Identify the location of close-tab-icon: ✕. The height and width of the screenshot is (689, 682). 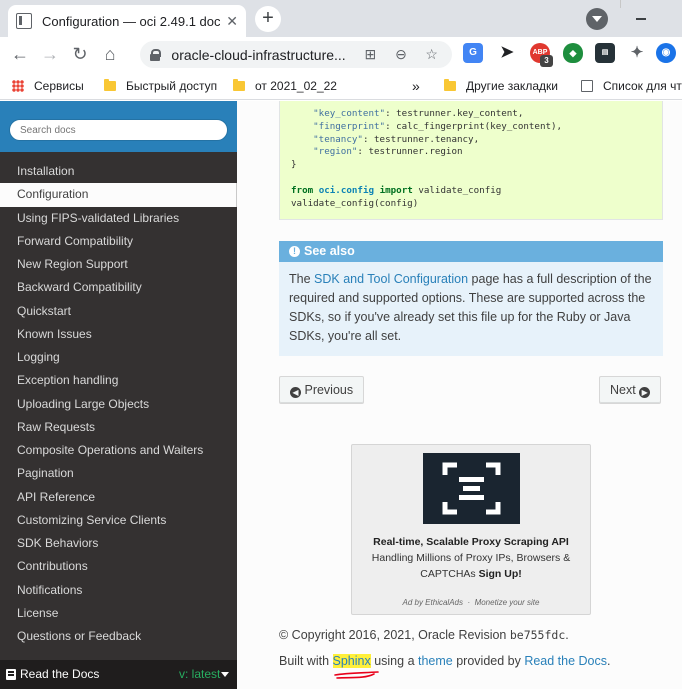
(232, 21).